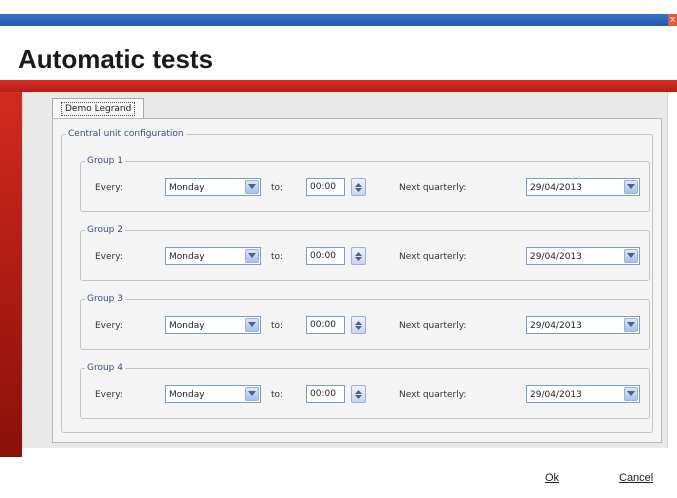 The height and width of the screenshot is (498, 677). What do you see at coordinates (338, 20) in the screenshot?
I see `titlebar-strip` at bounding box center [338, 20].